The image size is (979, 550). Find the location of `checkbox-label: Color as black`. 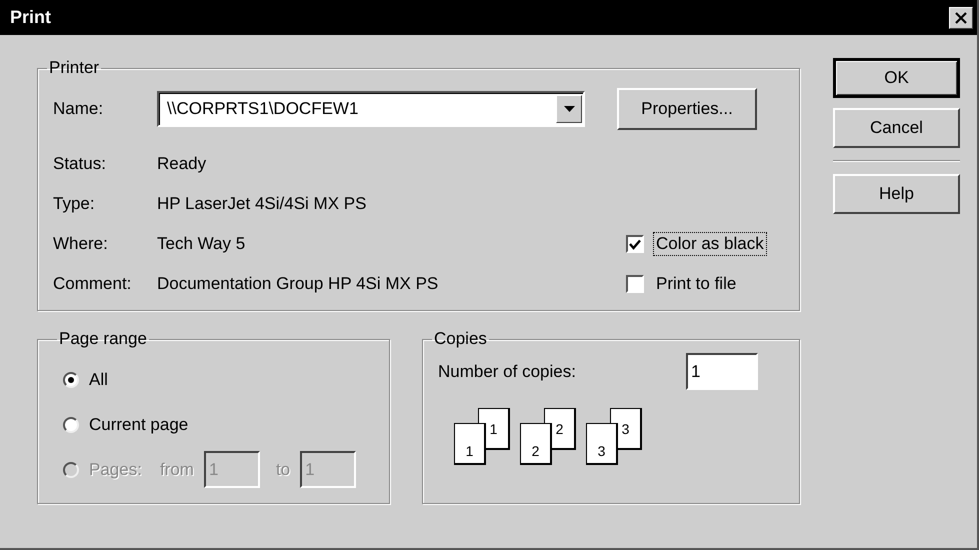

checkbox-label: Color as black is located at coordinates (710, 244).